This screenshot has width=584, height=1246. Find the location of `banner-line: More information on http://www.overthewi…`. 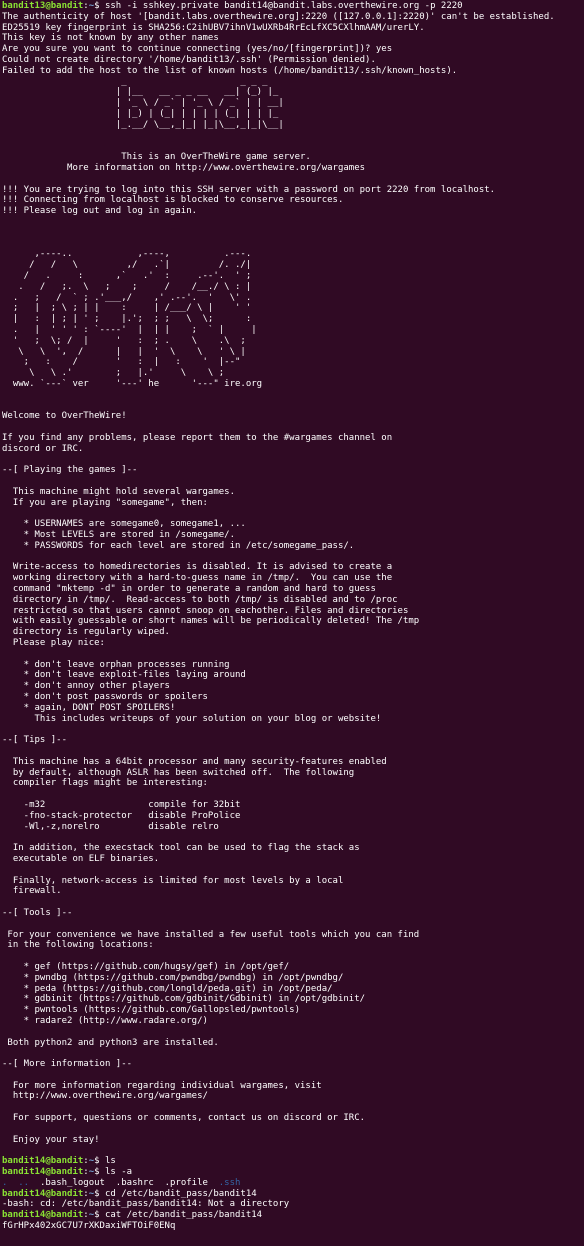

banner-line: More information on http://www.overthewi… is located at coordinates (184, 167).